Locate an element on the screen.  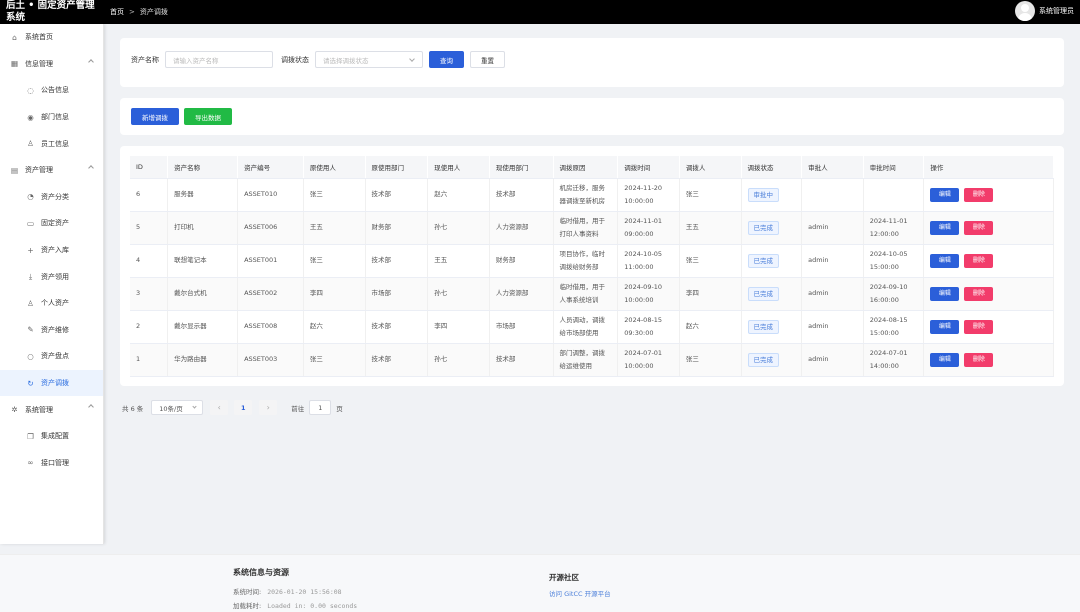
page-number-current: 1 is located at coordinates (243, 407).